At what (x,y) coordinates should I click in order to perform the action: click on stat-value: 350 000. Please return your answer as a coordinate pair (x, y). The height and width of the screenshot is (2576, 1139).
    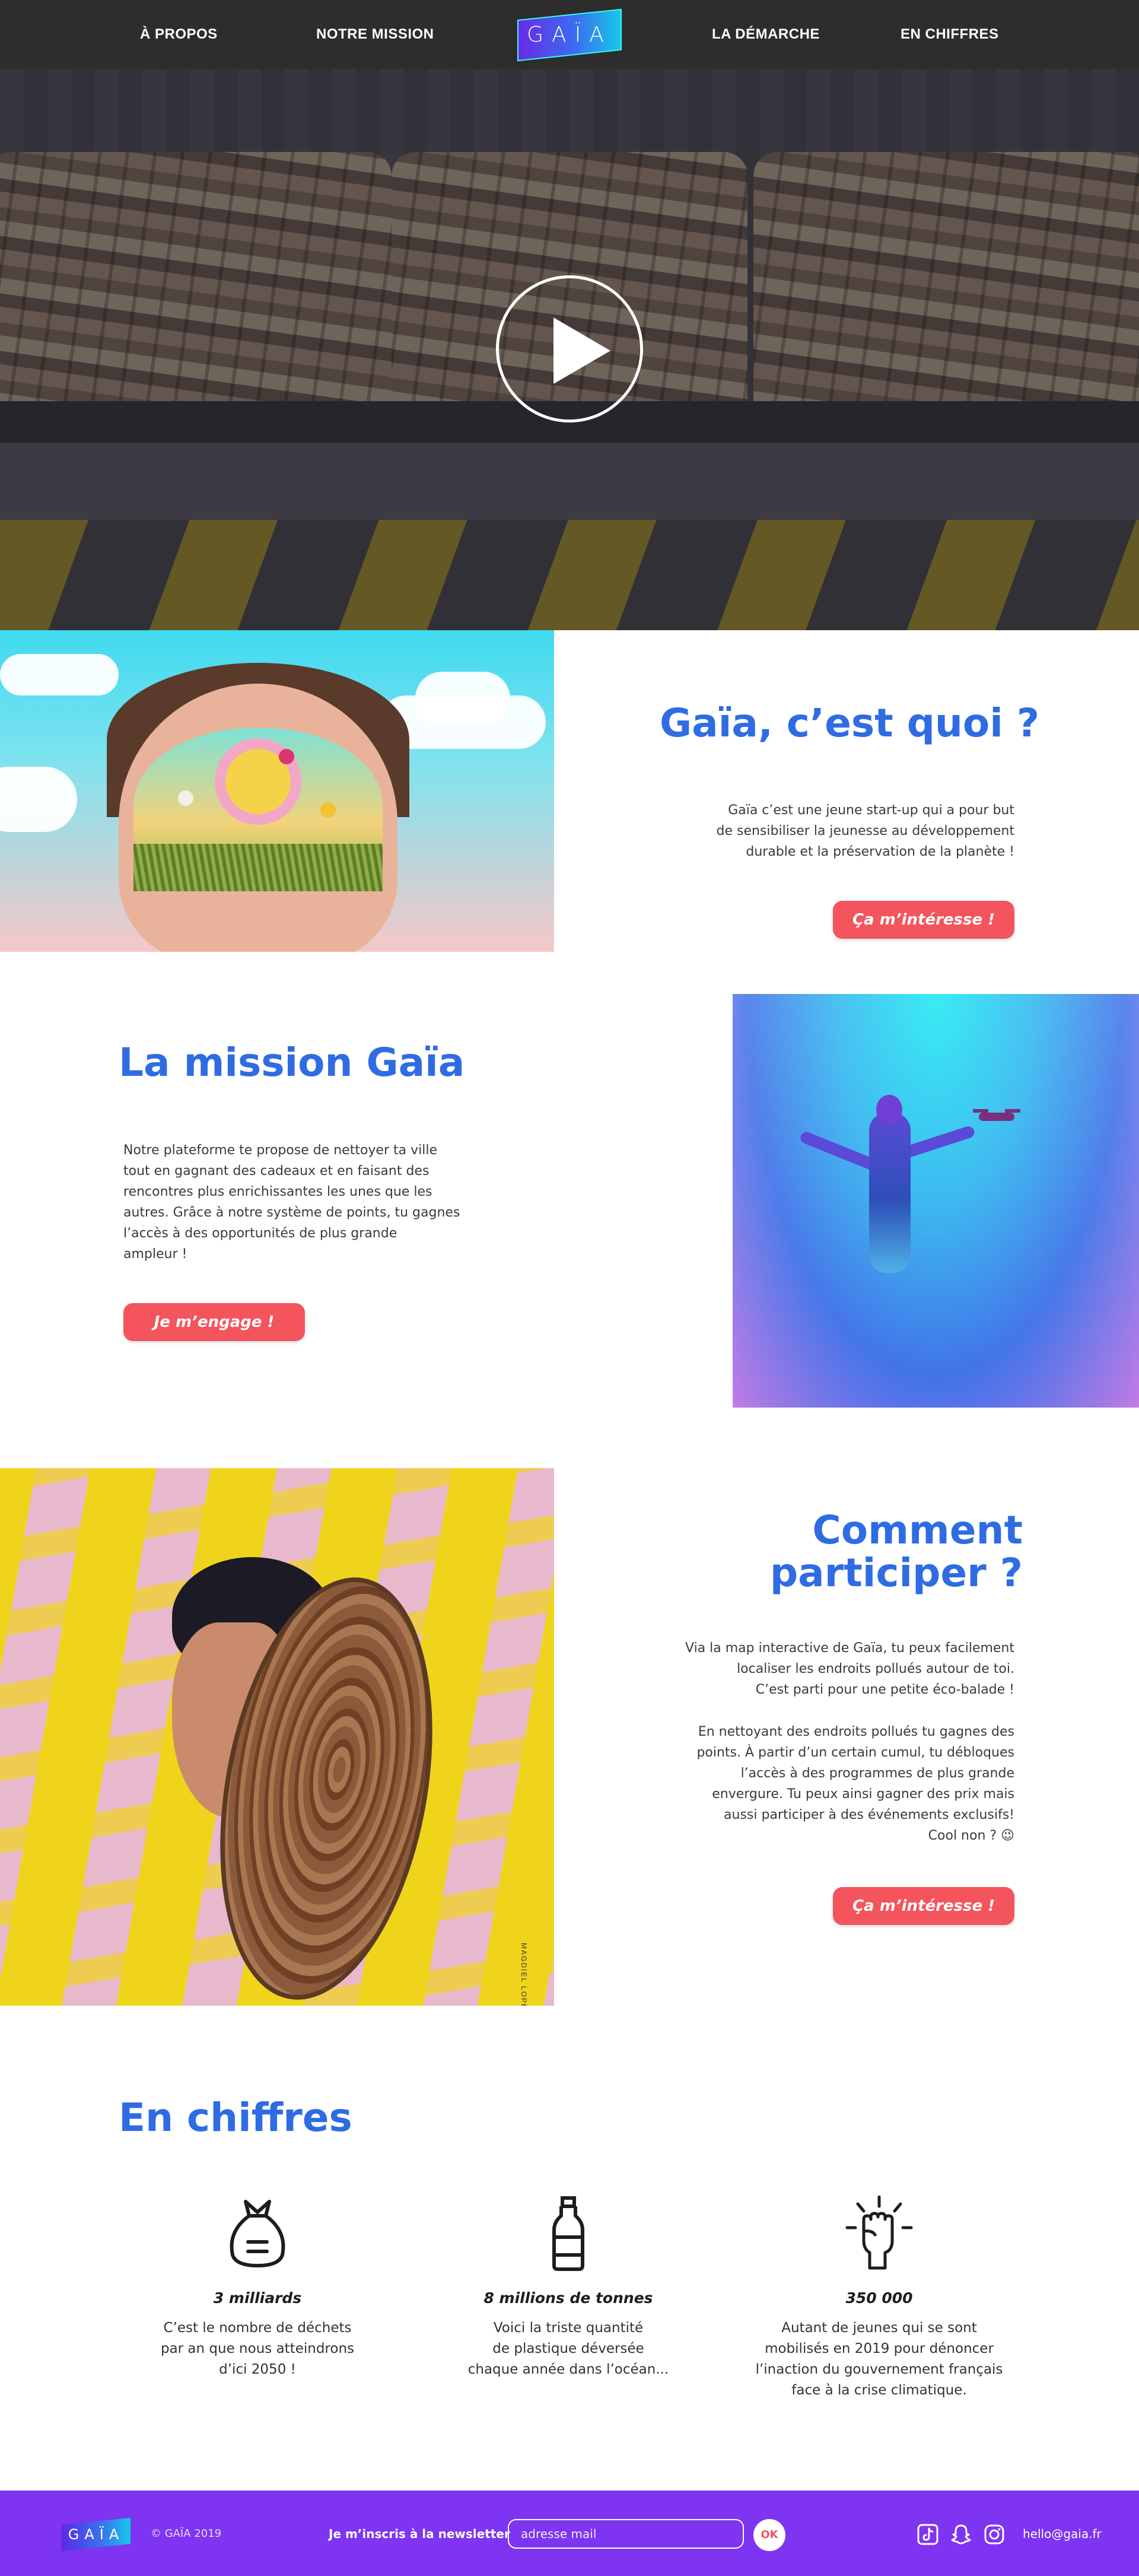
    Looking at the image, I should click on (879, 2298).